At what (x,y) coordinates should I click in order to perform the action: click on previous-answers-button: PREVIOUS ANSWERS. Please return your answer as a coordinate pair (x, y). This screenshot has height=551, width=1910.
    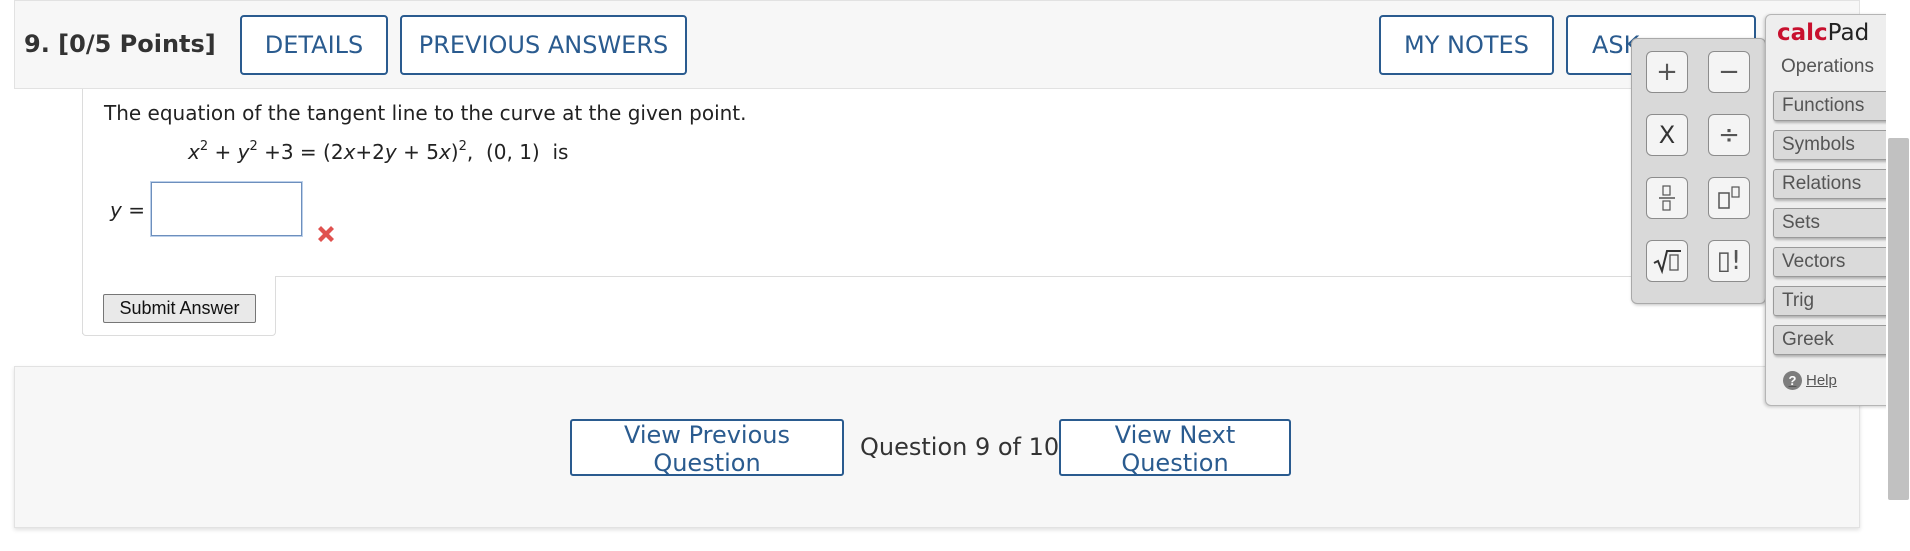
    Looking at the image, I should click on (543, 45).